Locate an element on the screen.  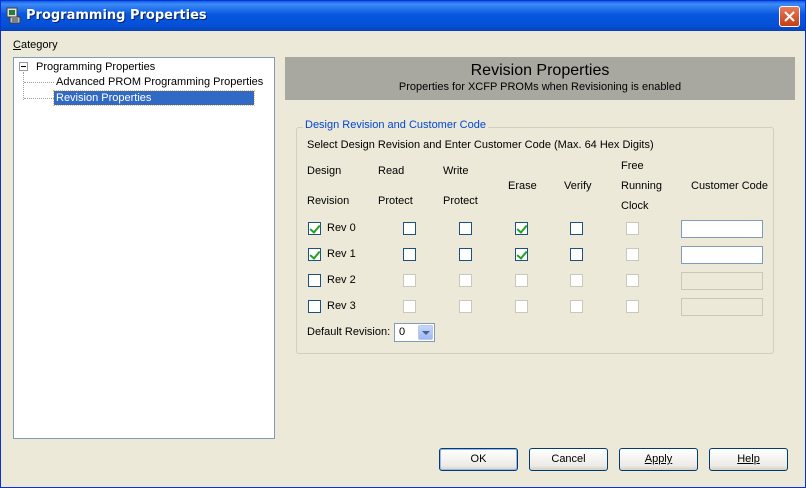
rev2-free-clock-checkbox is located at coordinates (632, 280).